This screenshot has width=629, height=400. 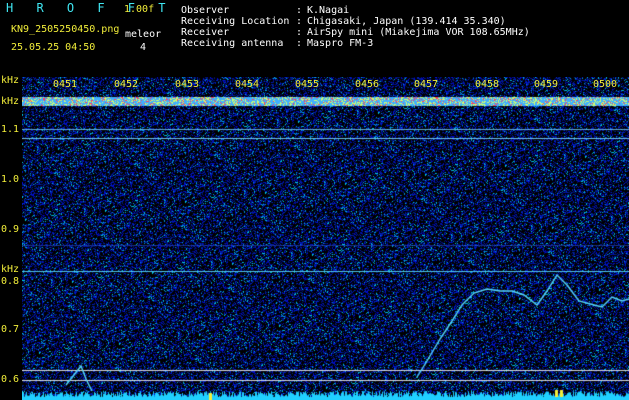 I want to click on meta-value-antenna: Maspro FM-3, so click(x=340, y=43).